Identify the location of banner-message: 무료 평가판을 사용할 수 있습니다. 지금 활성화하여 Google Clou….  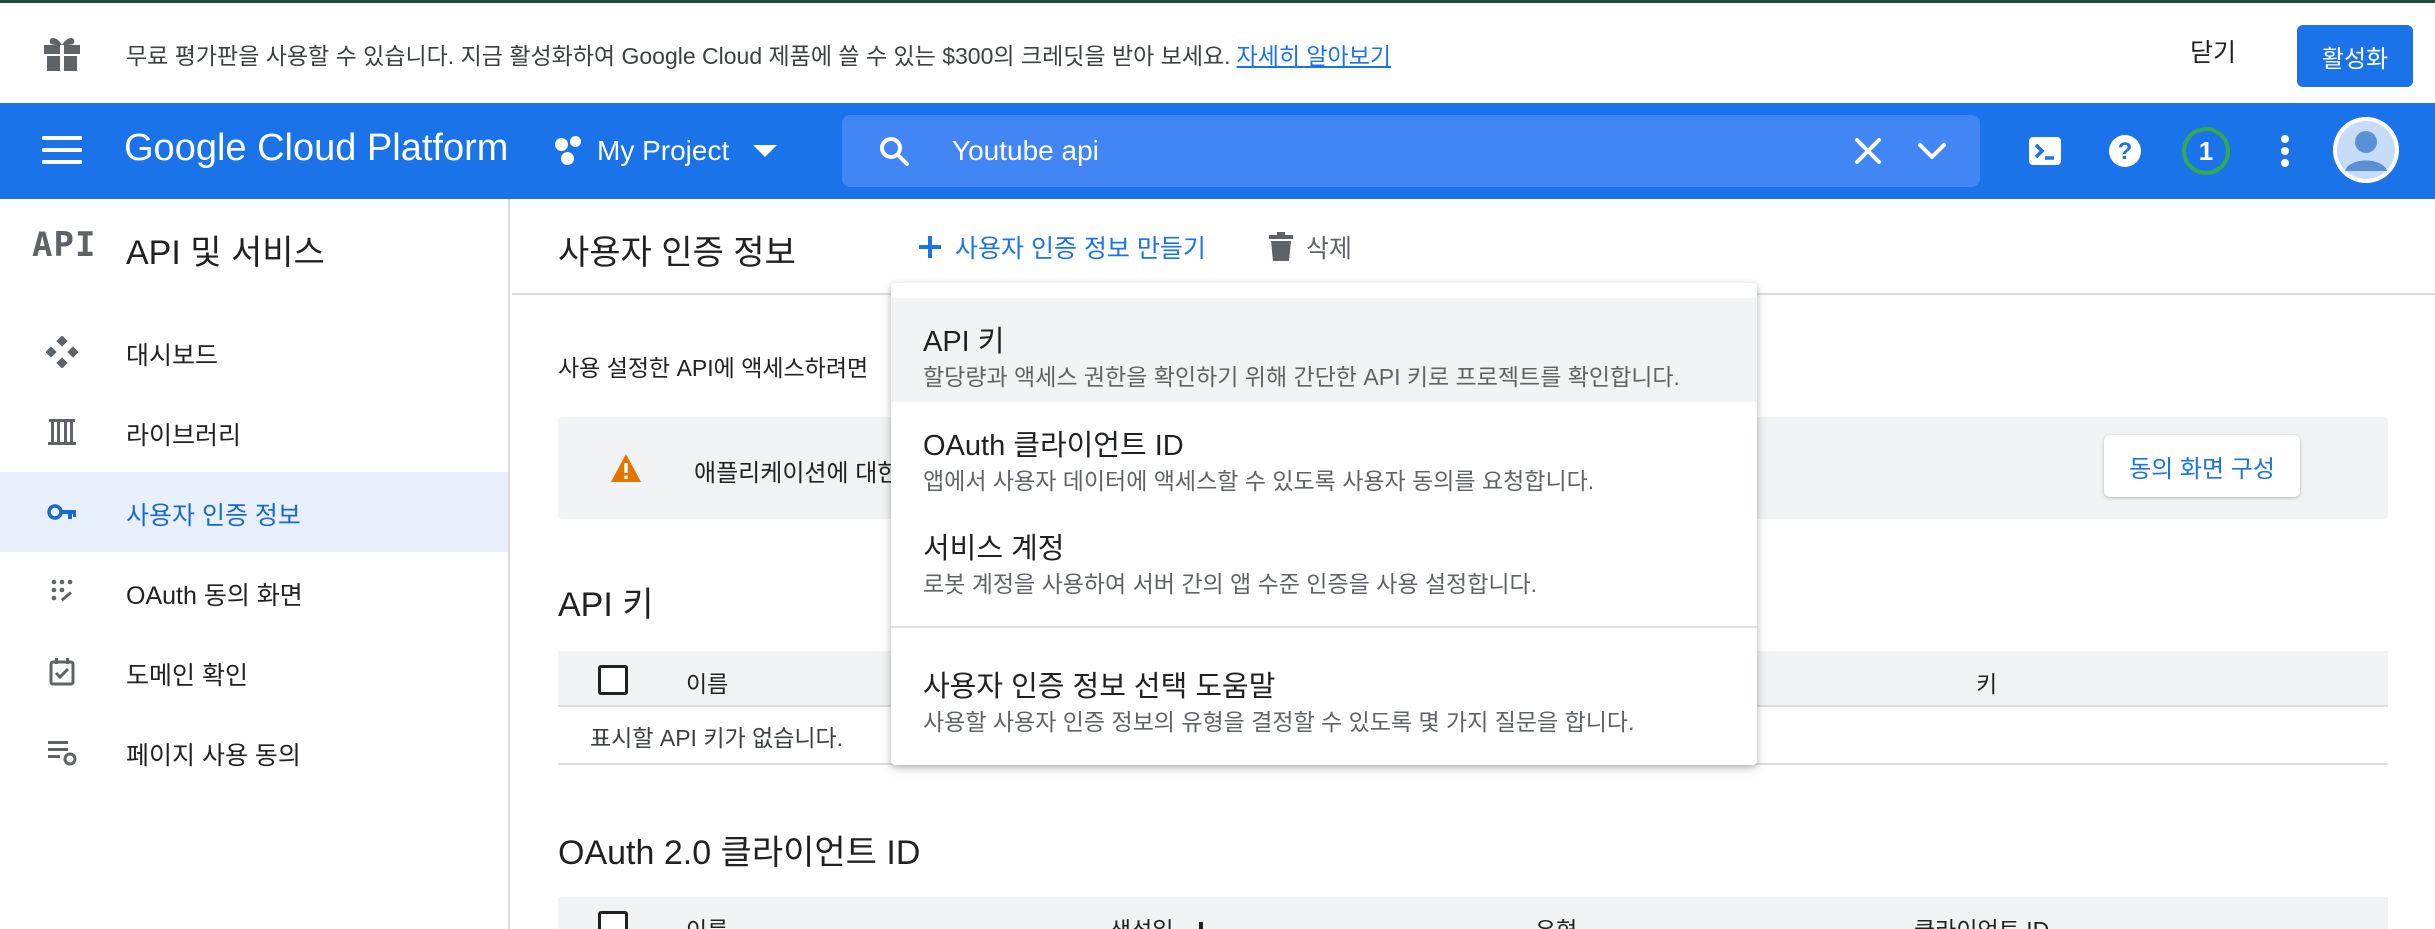
(759, 56).